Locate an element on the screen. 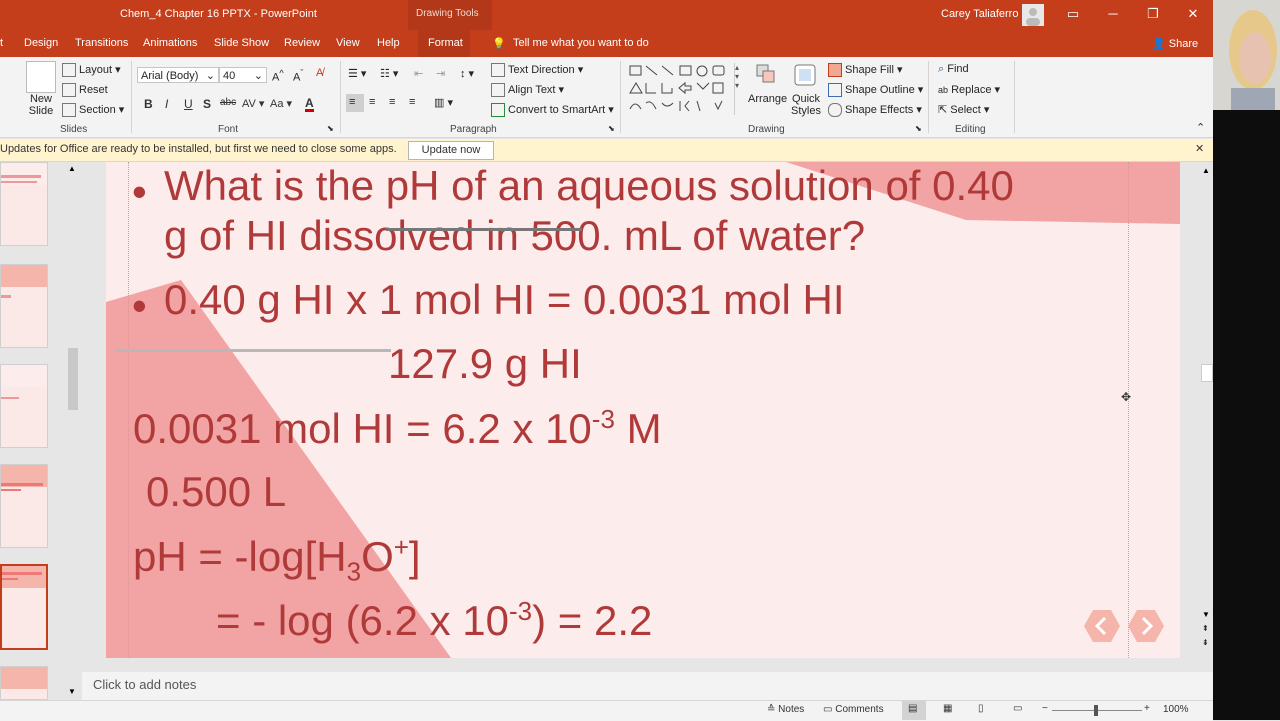 The width and height of the screenshot is (1280, 721). font-name-combo: Arial (Body) ⌄ is located at coordinates (178, 75).